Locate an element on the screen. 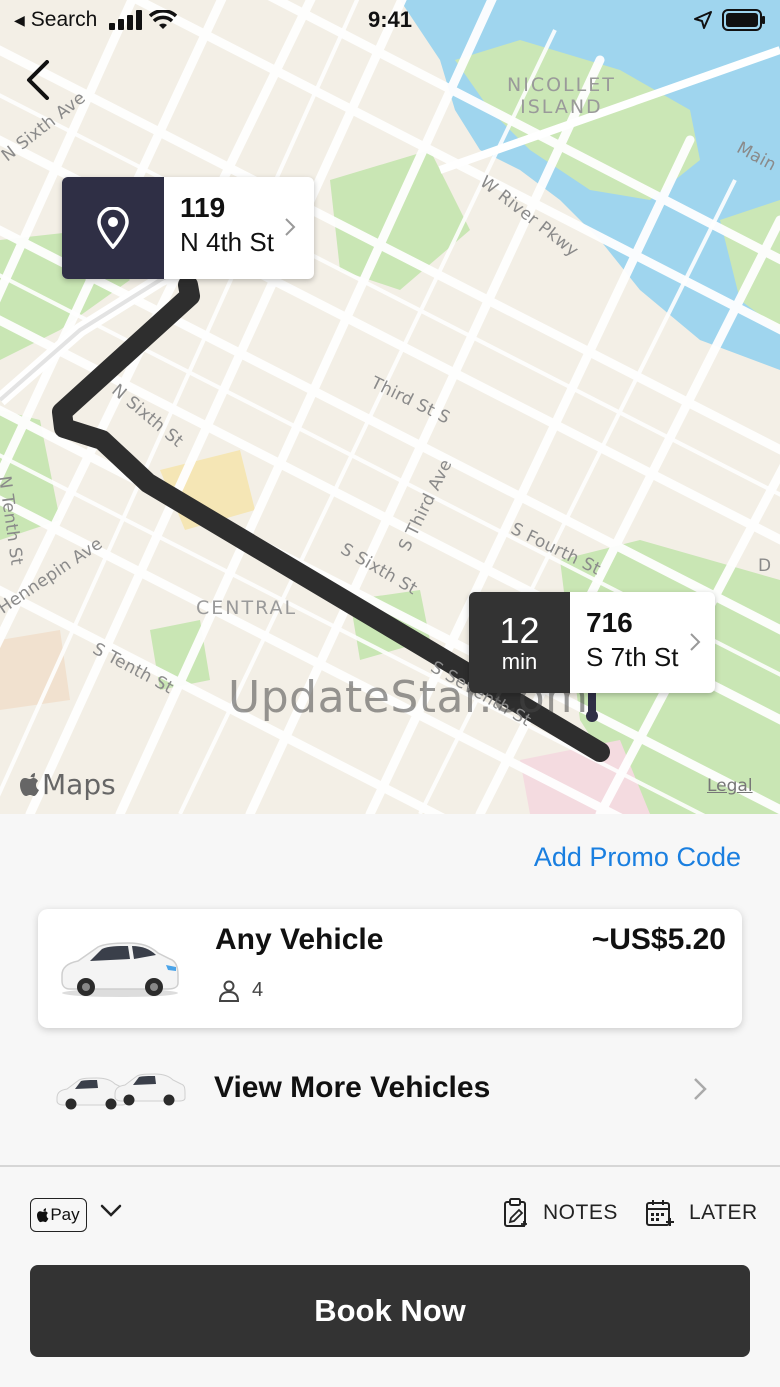  maps-logo: Maps is located at coordinates (68, 784).